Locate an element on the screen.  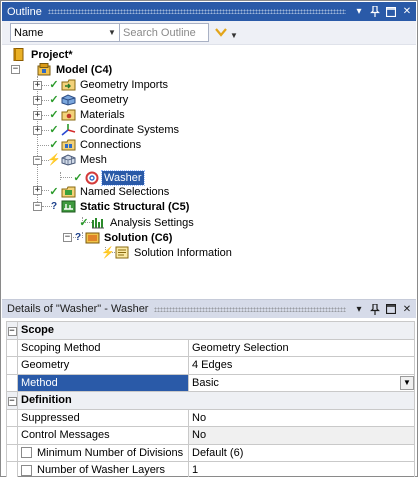
mesh-icon is located at coordinates (68, 160).